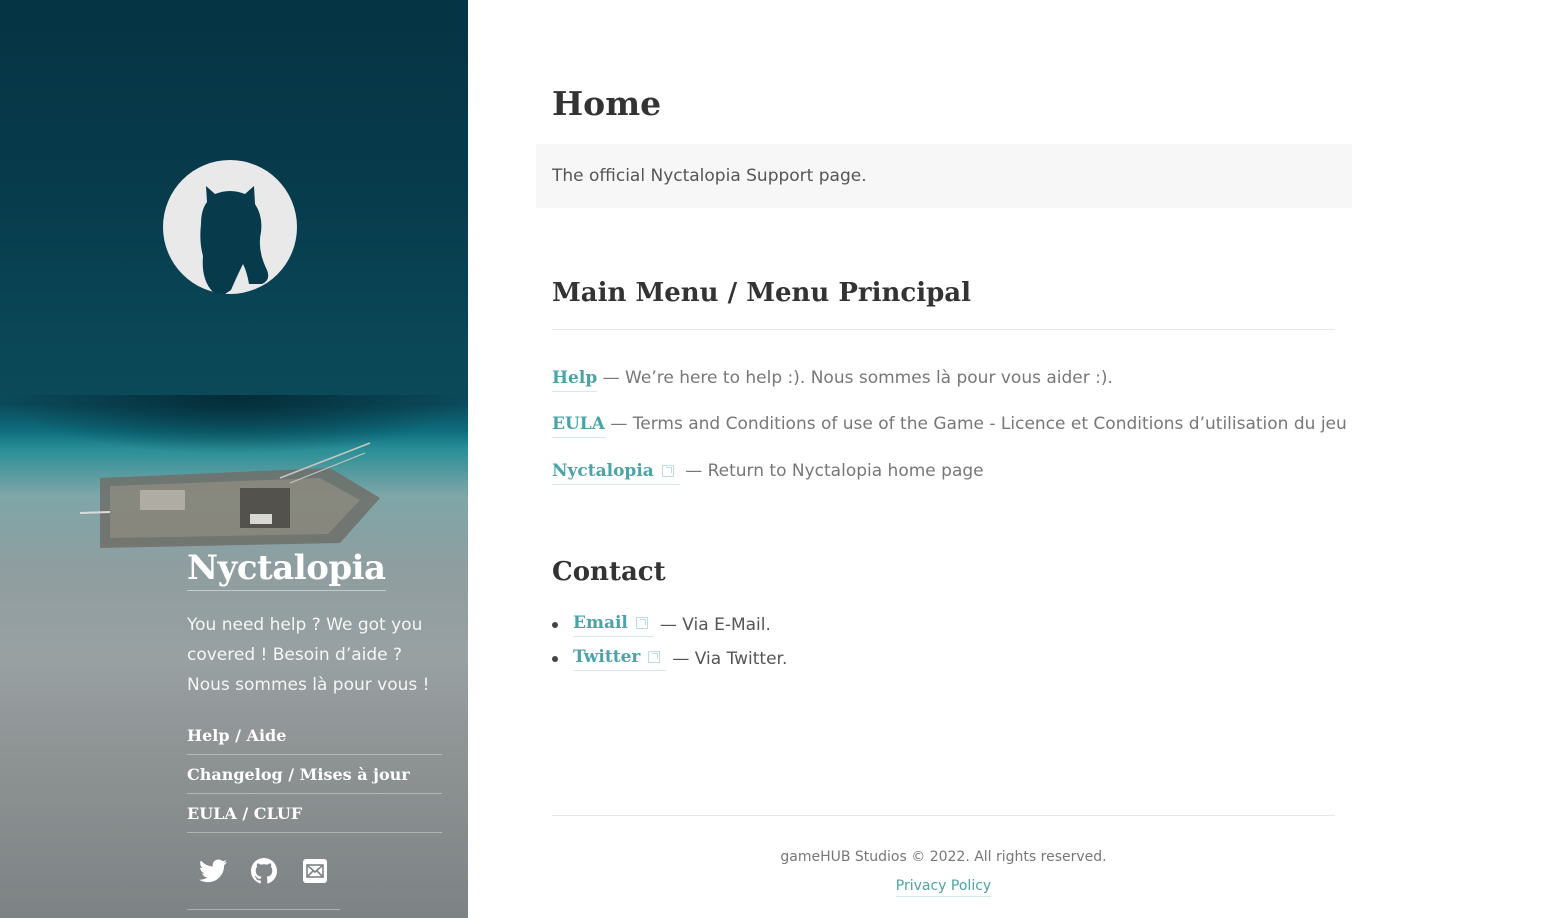  Describe the element at coordinates (603, 471) in the screenshot. I see `nyctalopia-link-label: Nyctalopia` at that location.